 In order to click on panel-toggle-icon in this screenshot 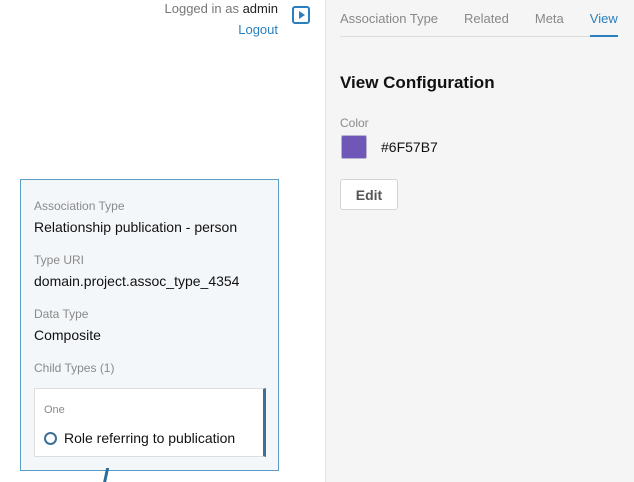, I will do `click(301, 15)`.